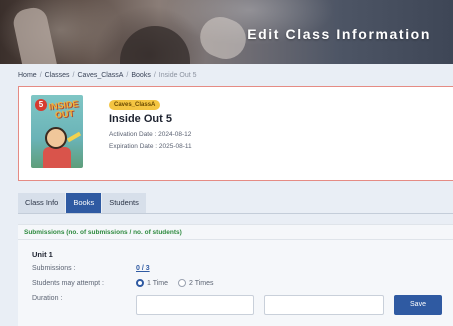  What do you see at coordinates (140, 75) in the screenshot?
I see `breadcrumb-books: Books` at bounding box center [140, 75].